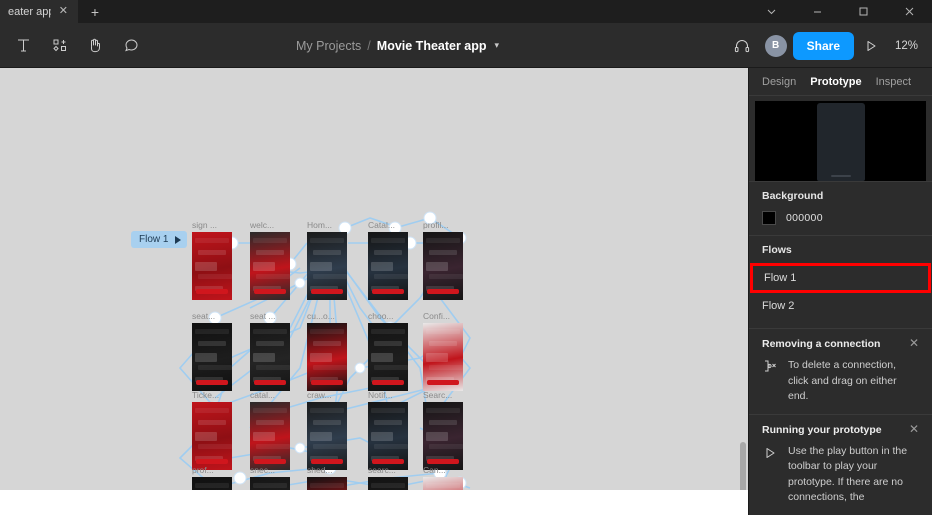  I want to click on color-swatch, so click(769, 218).